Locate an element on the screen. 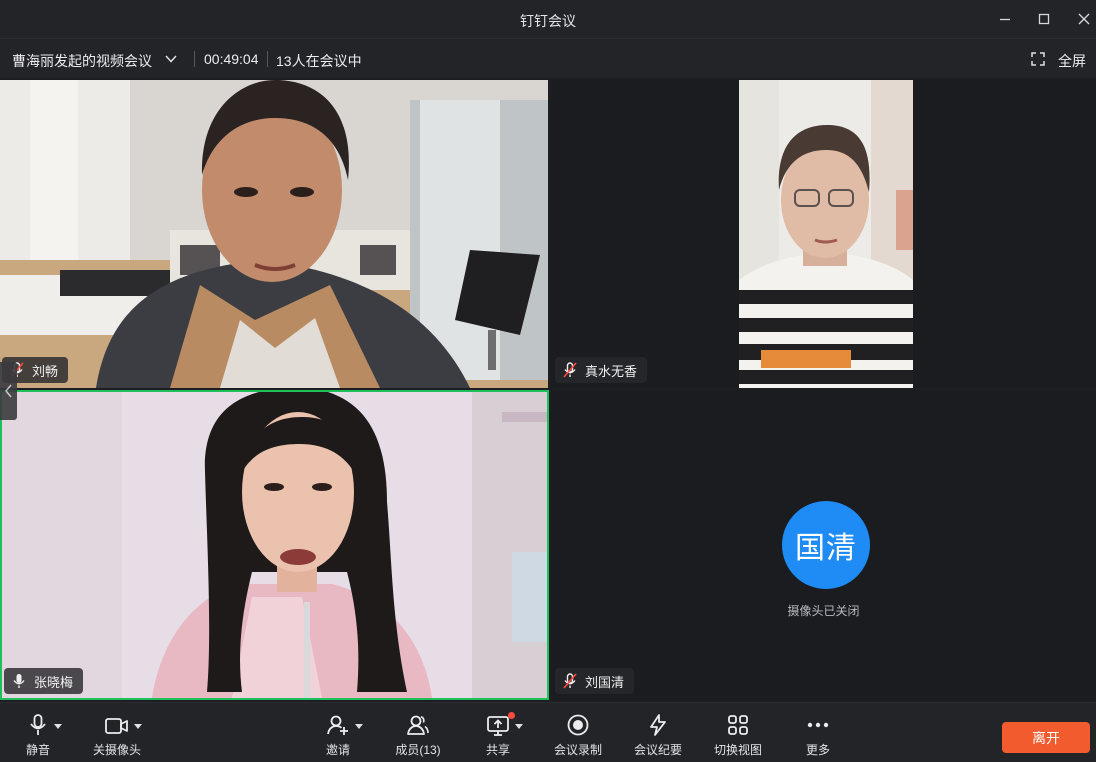  maximize-icon is located at coordinates (1044, 19).